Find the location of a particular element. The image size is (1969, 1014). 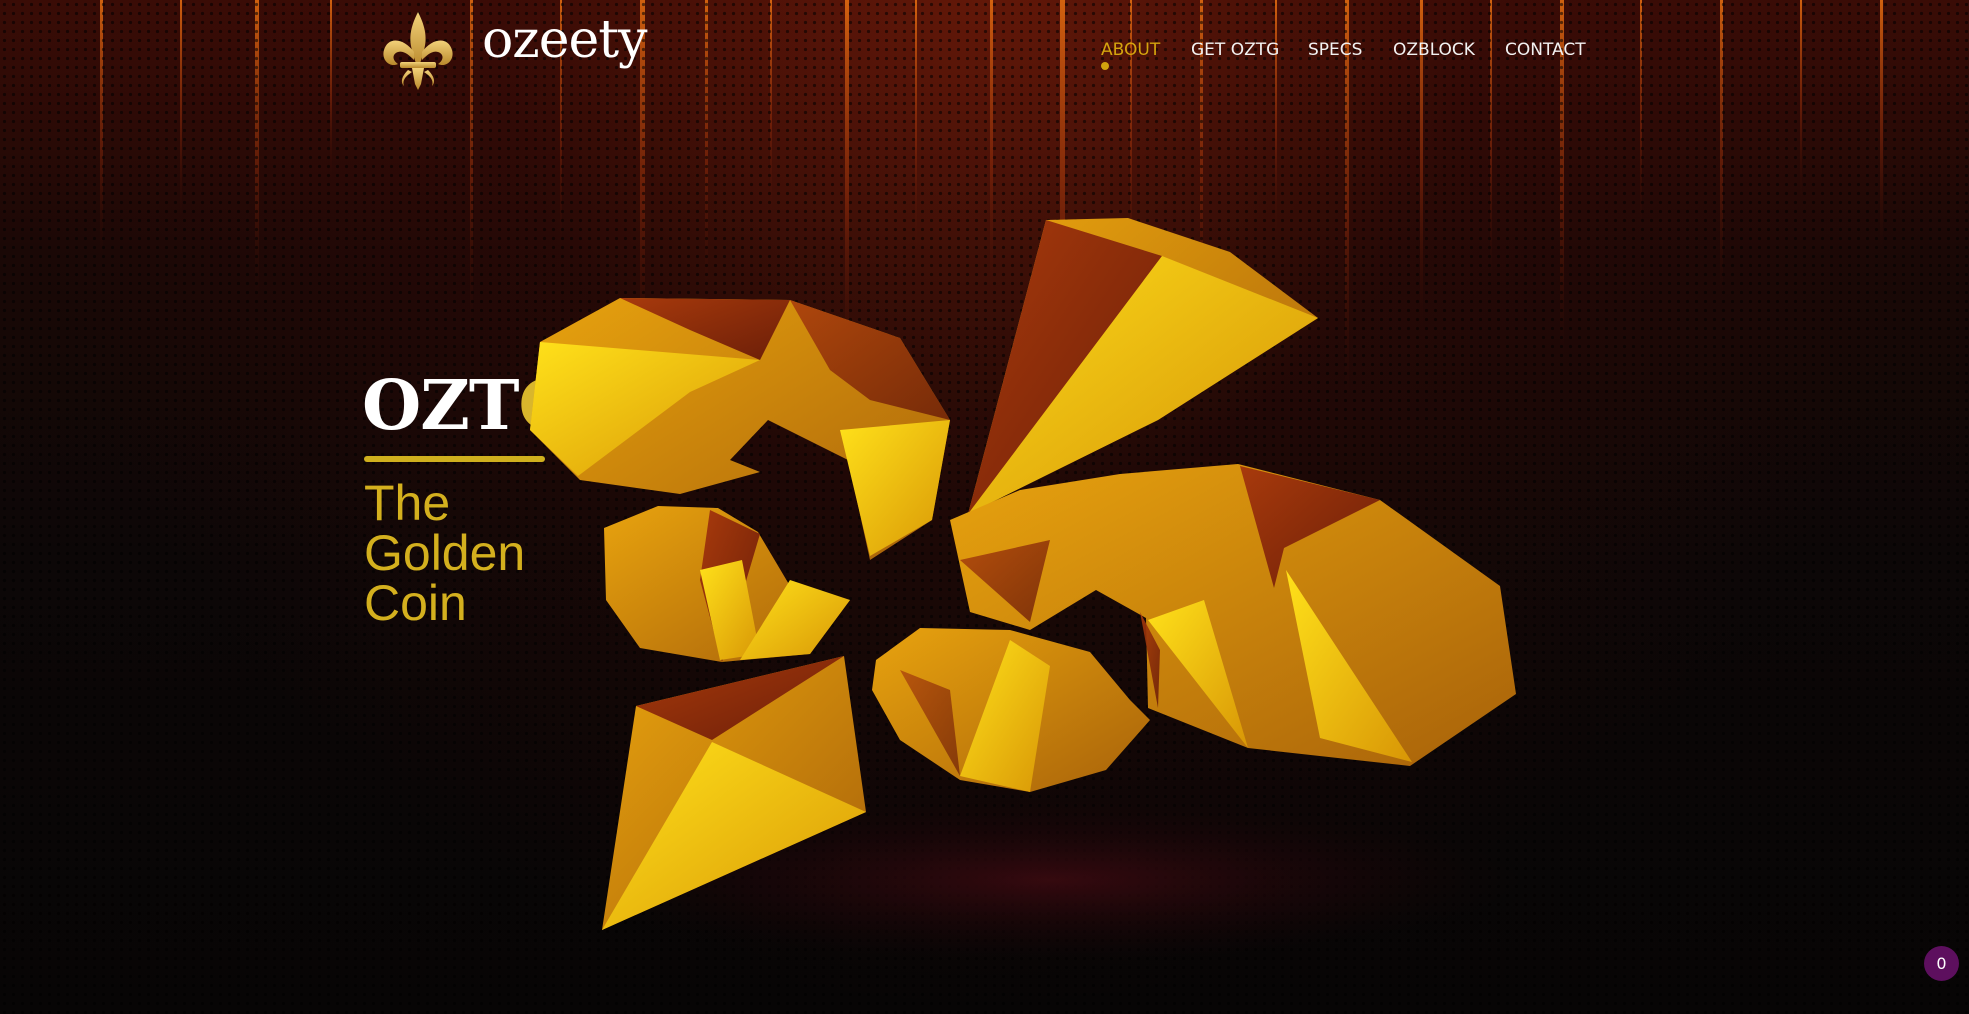

nav-item-specs: SPECS is located at coordinates (1335, 50).